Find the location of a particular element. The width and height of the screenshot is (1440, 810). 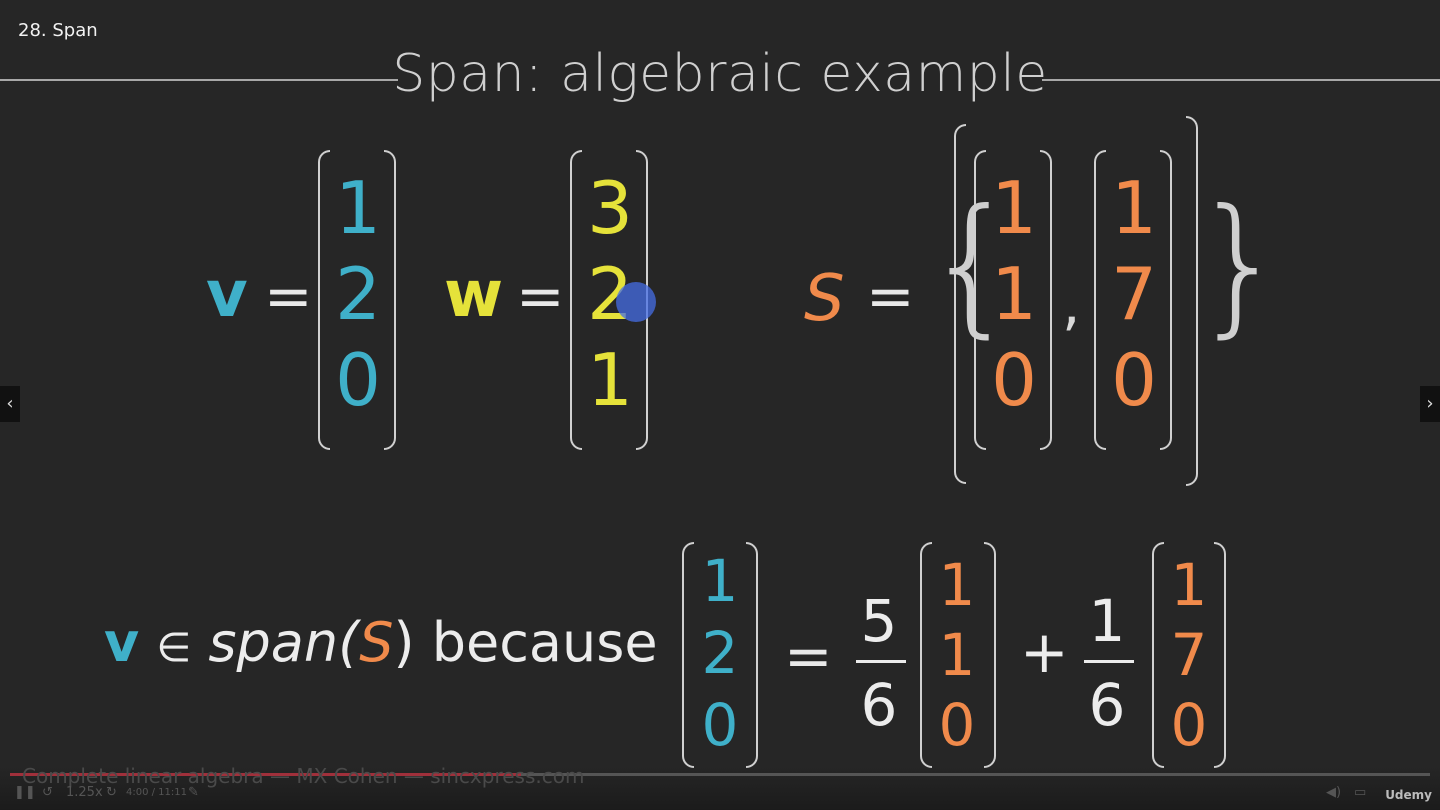

w-entry: 1 is located at coordinates (610, 380).